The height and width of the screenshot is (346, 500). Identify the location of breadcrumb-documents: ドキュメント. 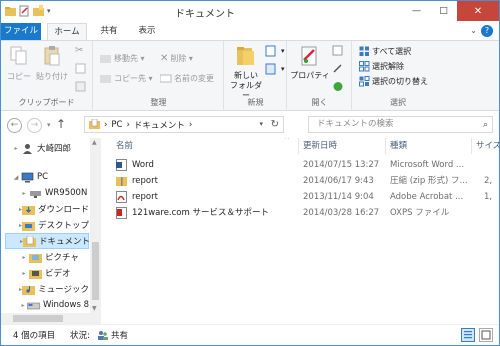
(159, 125).